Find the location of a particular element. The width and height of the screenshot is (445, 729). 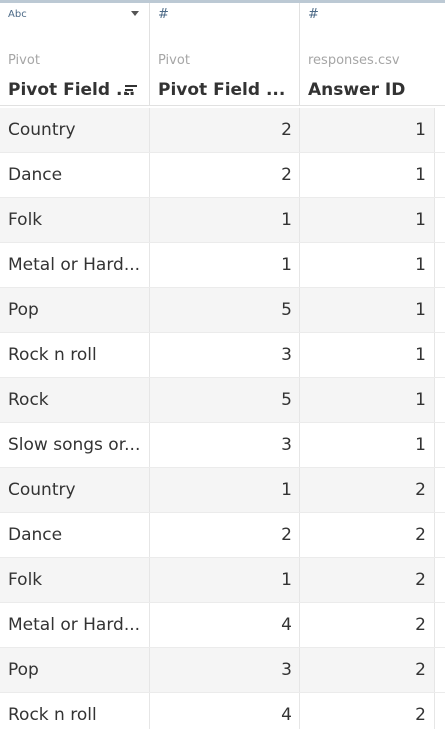

table-row: Country 2 1 is located at coordinates (222, 130).